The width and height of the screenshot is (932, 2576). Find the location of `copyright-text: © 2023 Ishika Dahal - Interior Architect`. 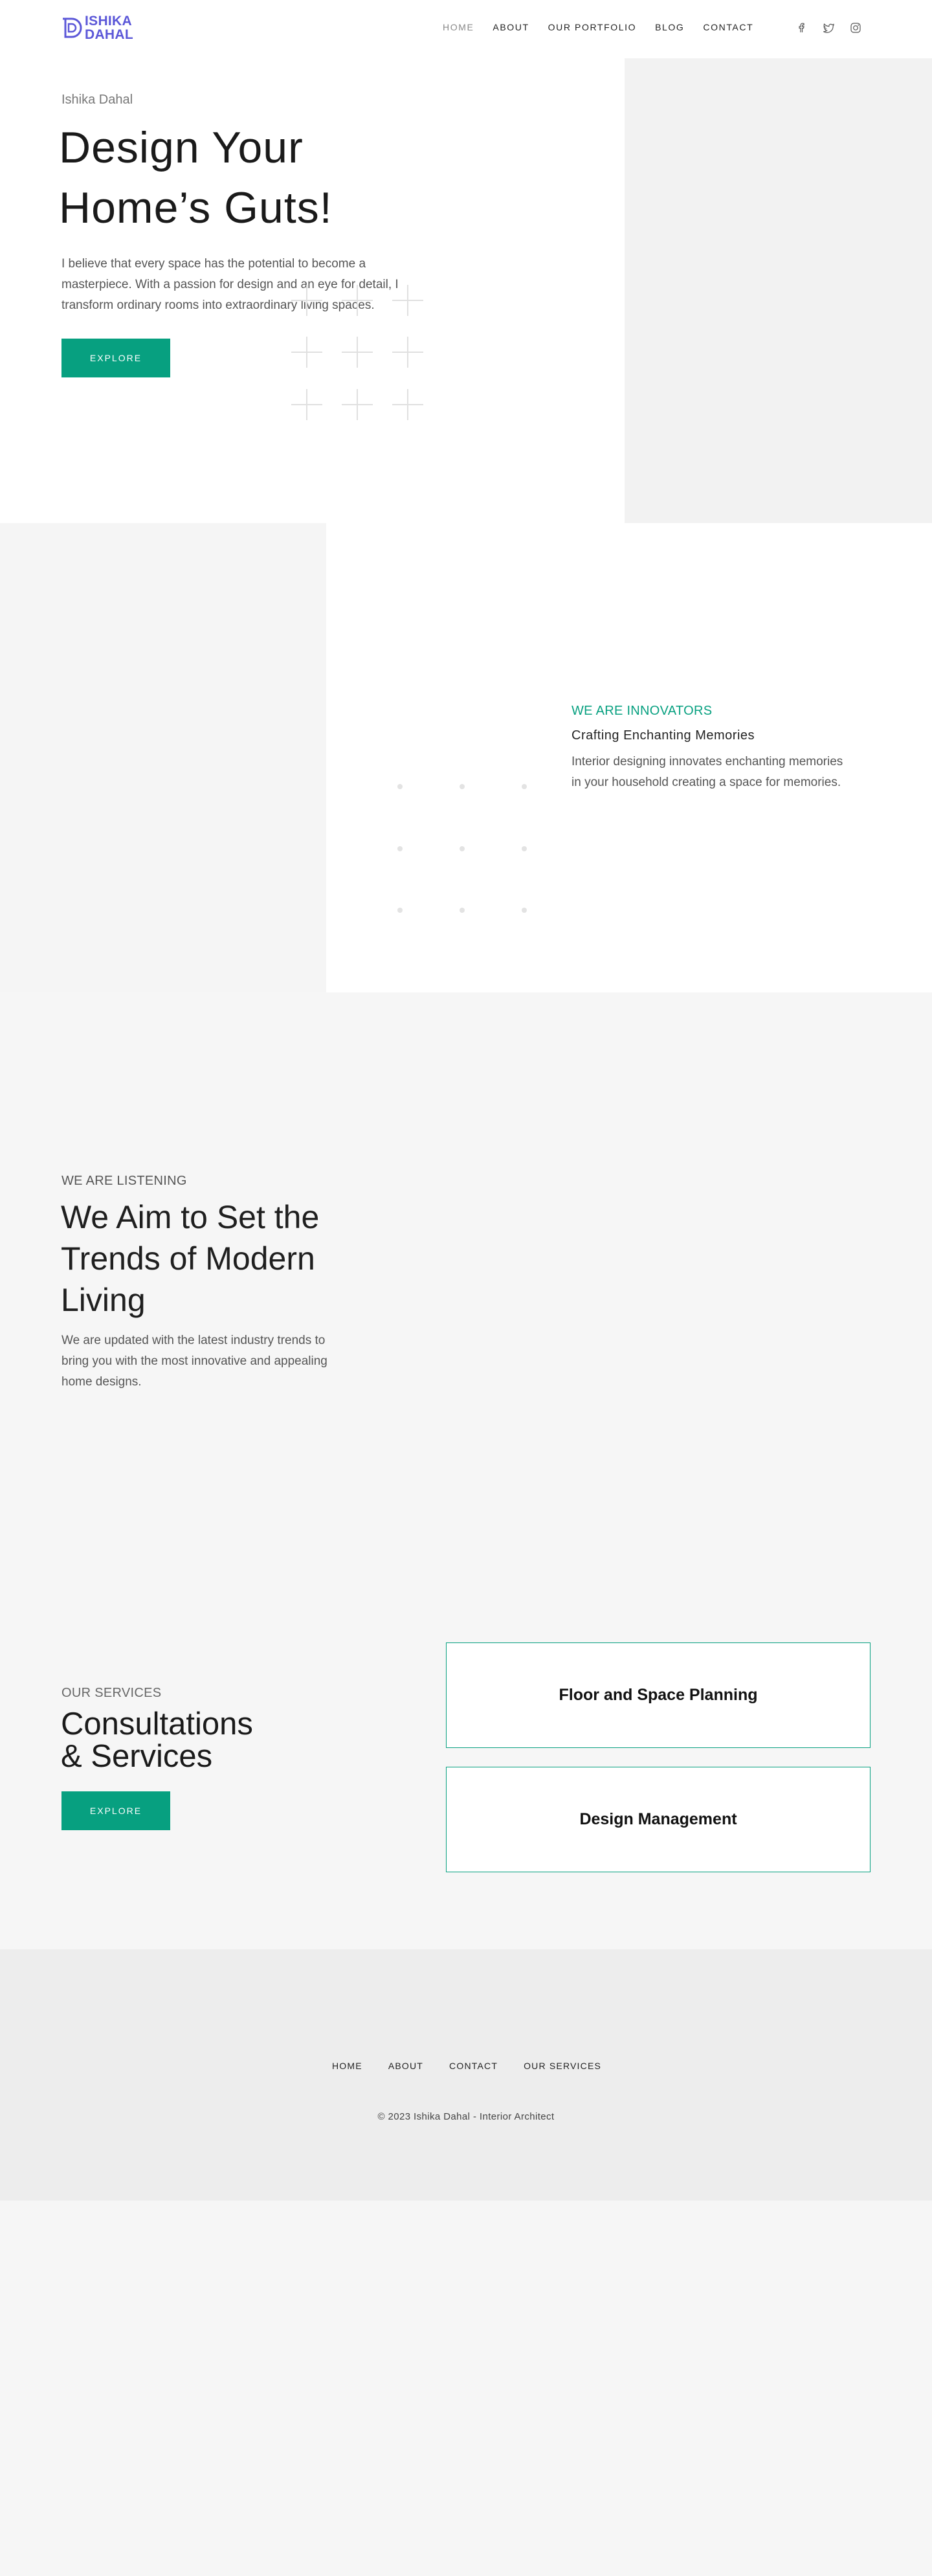

copyright-text: © 2023 Ishika Dahal - Interior Architect is located at coordinates (466, 2116).